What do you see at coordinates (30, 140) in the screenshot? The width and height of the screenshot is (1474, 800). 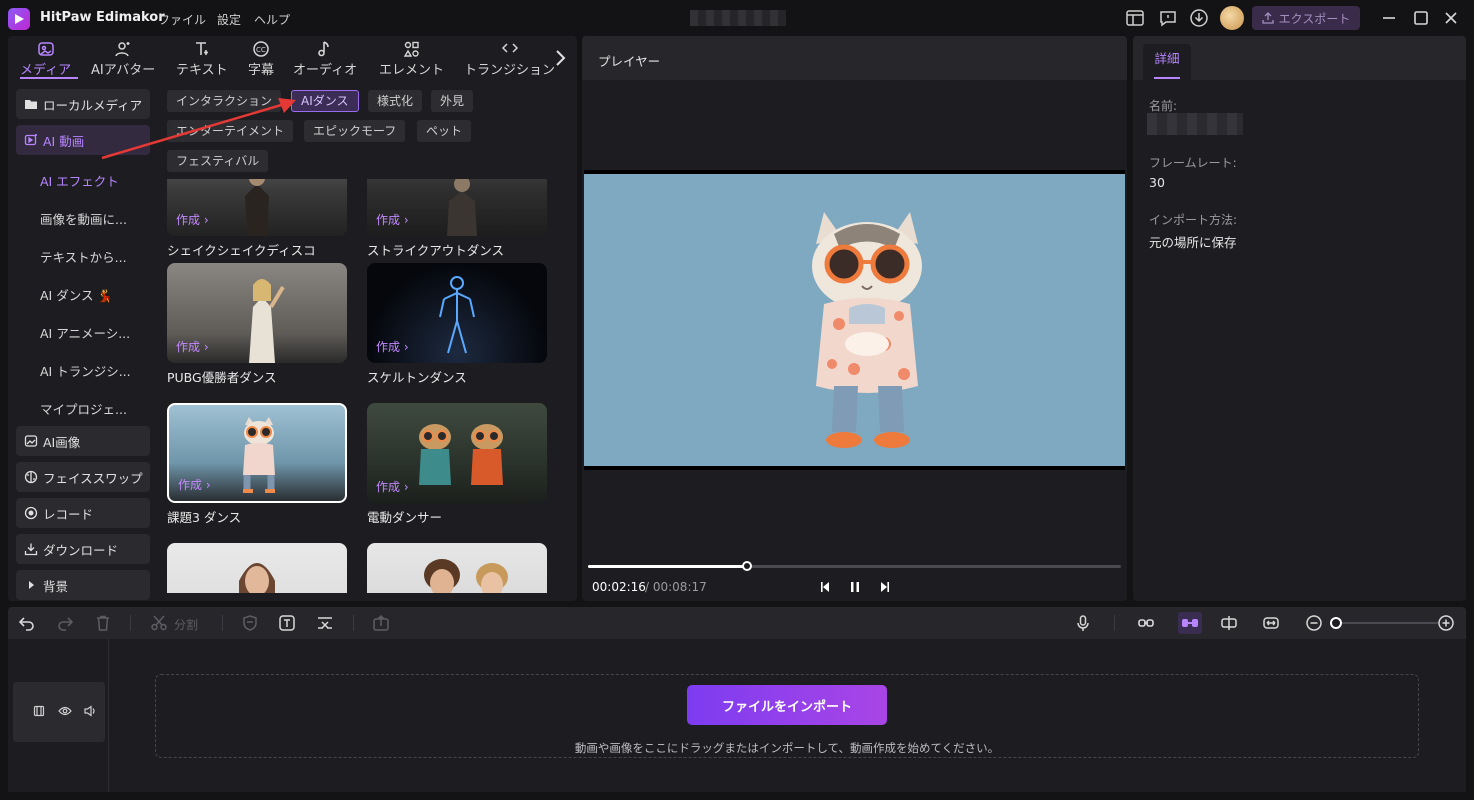 I see `ai-video-icon` at bounding box center [30, 140].